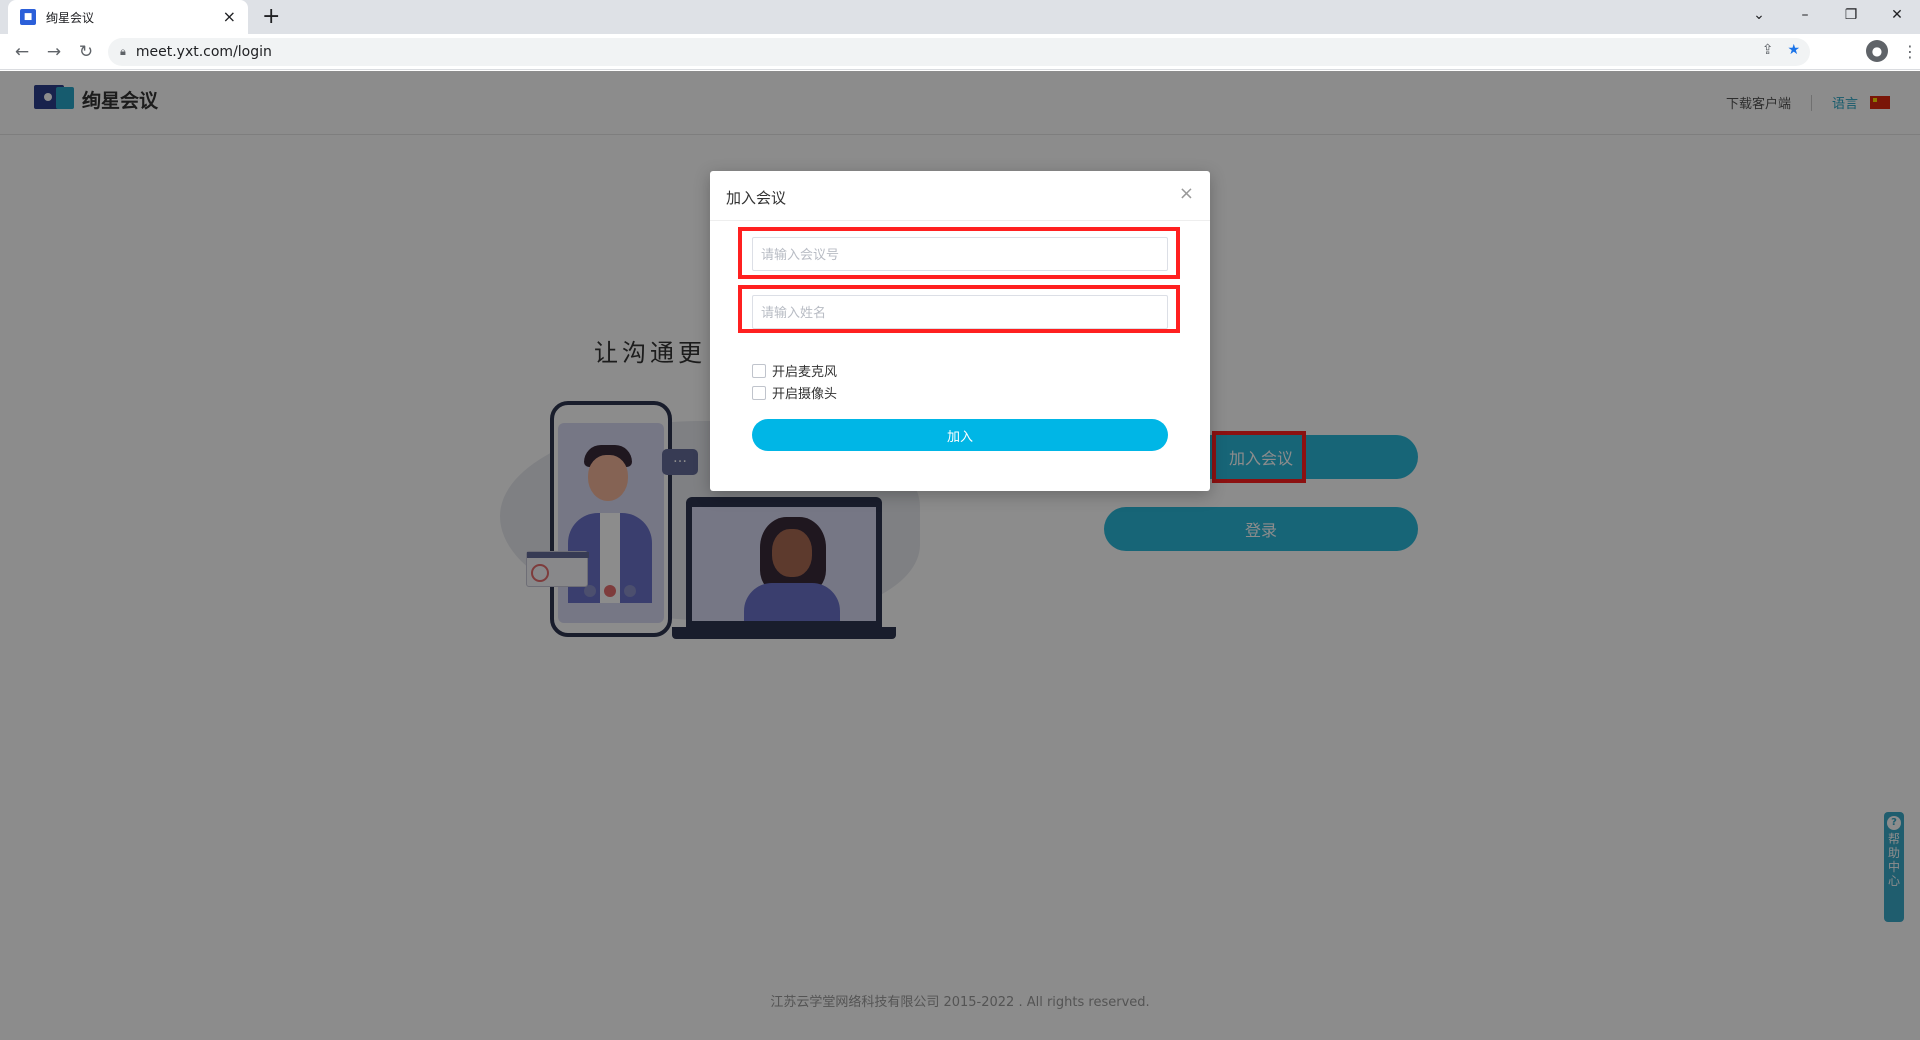 Image resolution: width=1920 pixels, height=1040 pixels. Describe the element at coordinates (1910, 51) in the screenshot. I see `menu-kebab-icon: ⋮` at that location.